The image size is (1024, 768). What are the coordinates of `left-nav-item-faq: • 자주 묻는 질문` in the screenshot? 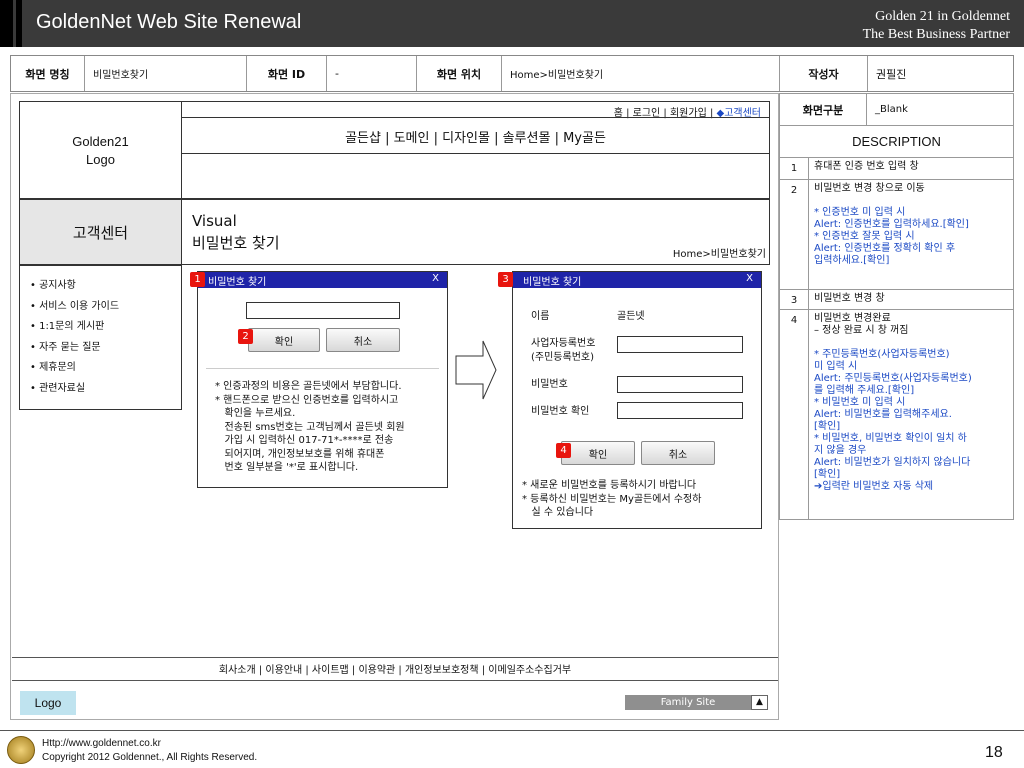 It's located at (105, 348).